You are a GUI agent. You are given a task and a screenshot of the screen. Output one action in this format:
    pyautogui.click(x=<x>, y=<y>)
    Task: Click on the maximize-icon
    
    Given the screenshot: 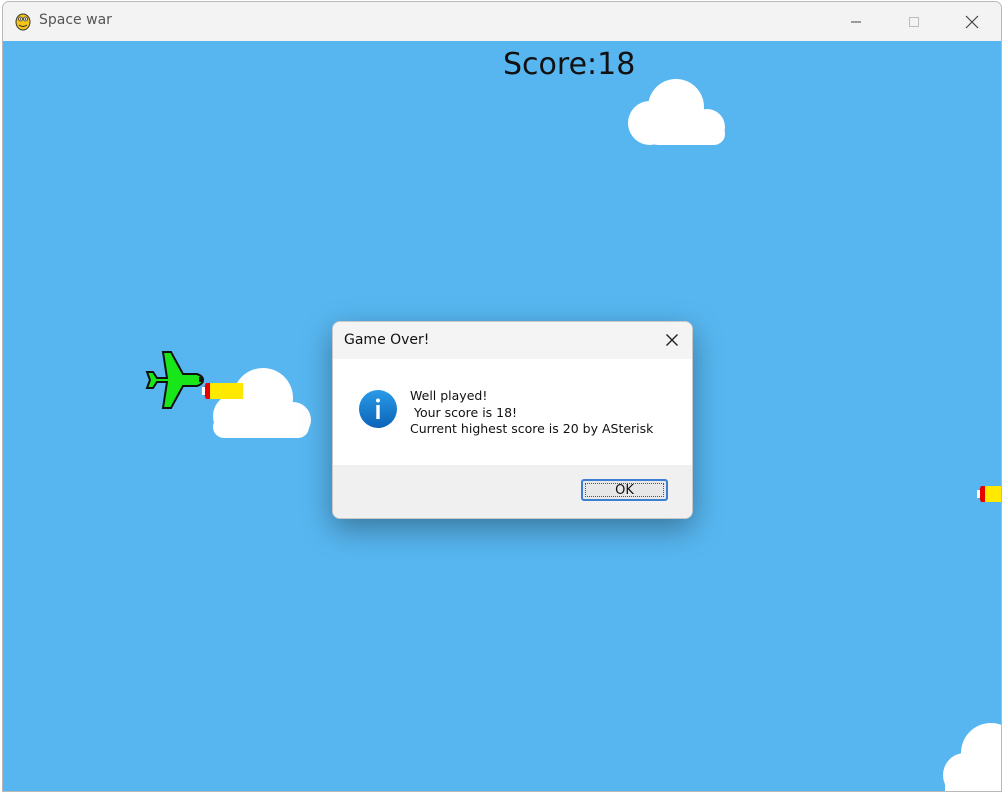 What is the action you would take?
    pyautogui.click(x=914, y=21)
    